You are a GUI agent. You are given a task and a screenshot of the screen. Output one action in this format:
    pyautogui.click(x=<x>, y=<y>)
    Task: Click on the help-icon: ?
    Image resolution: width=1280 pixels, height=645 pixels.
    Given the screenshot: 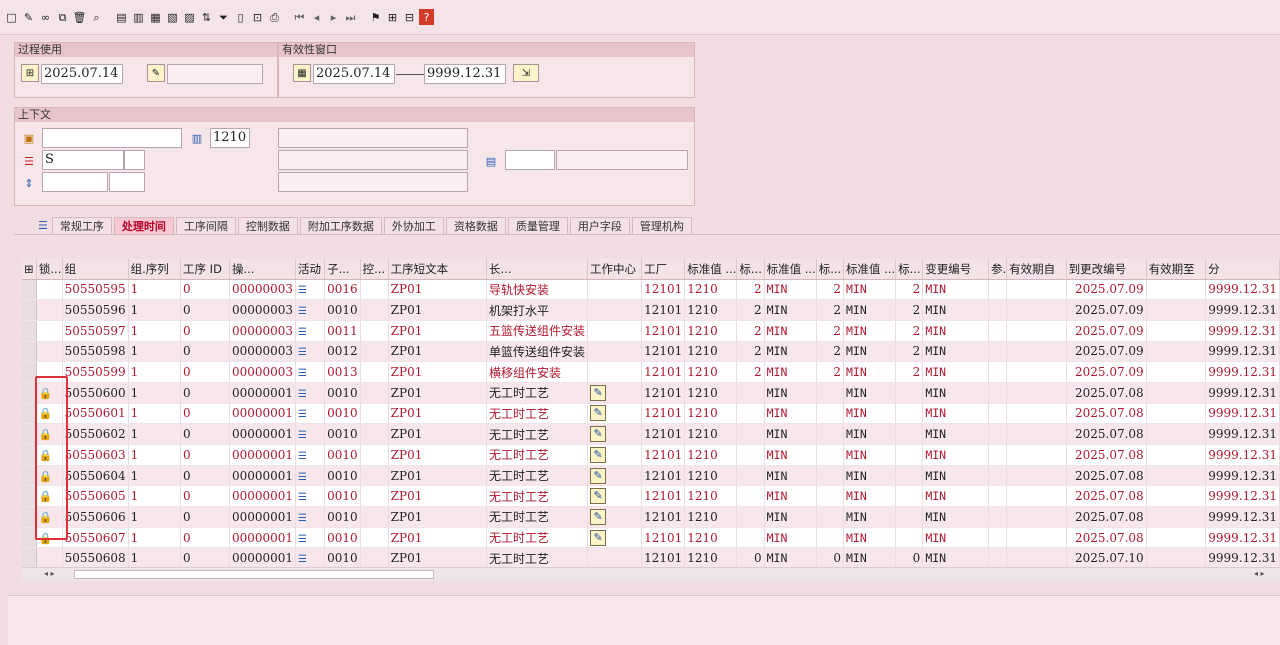 What is the action you would take?
    pyautogui.click(x=426, y=17)
    